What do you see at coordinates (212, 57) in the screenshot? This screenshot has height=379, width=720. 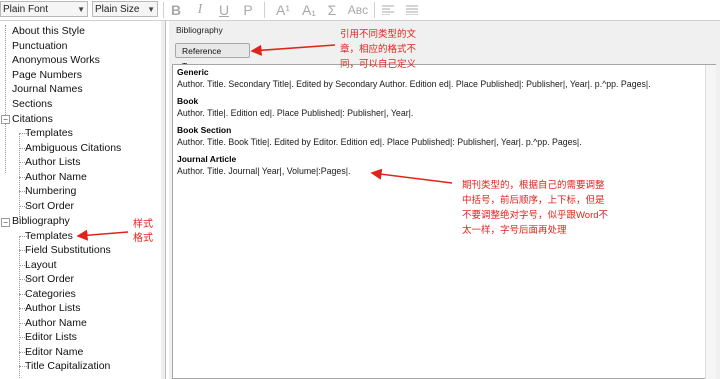 I see `reference-types-button: Reference Types▸` at bounding box center [212, 57].